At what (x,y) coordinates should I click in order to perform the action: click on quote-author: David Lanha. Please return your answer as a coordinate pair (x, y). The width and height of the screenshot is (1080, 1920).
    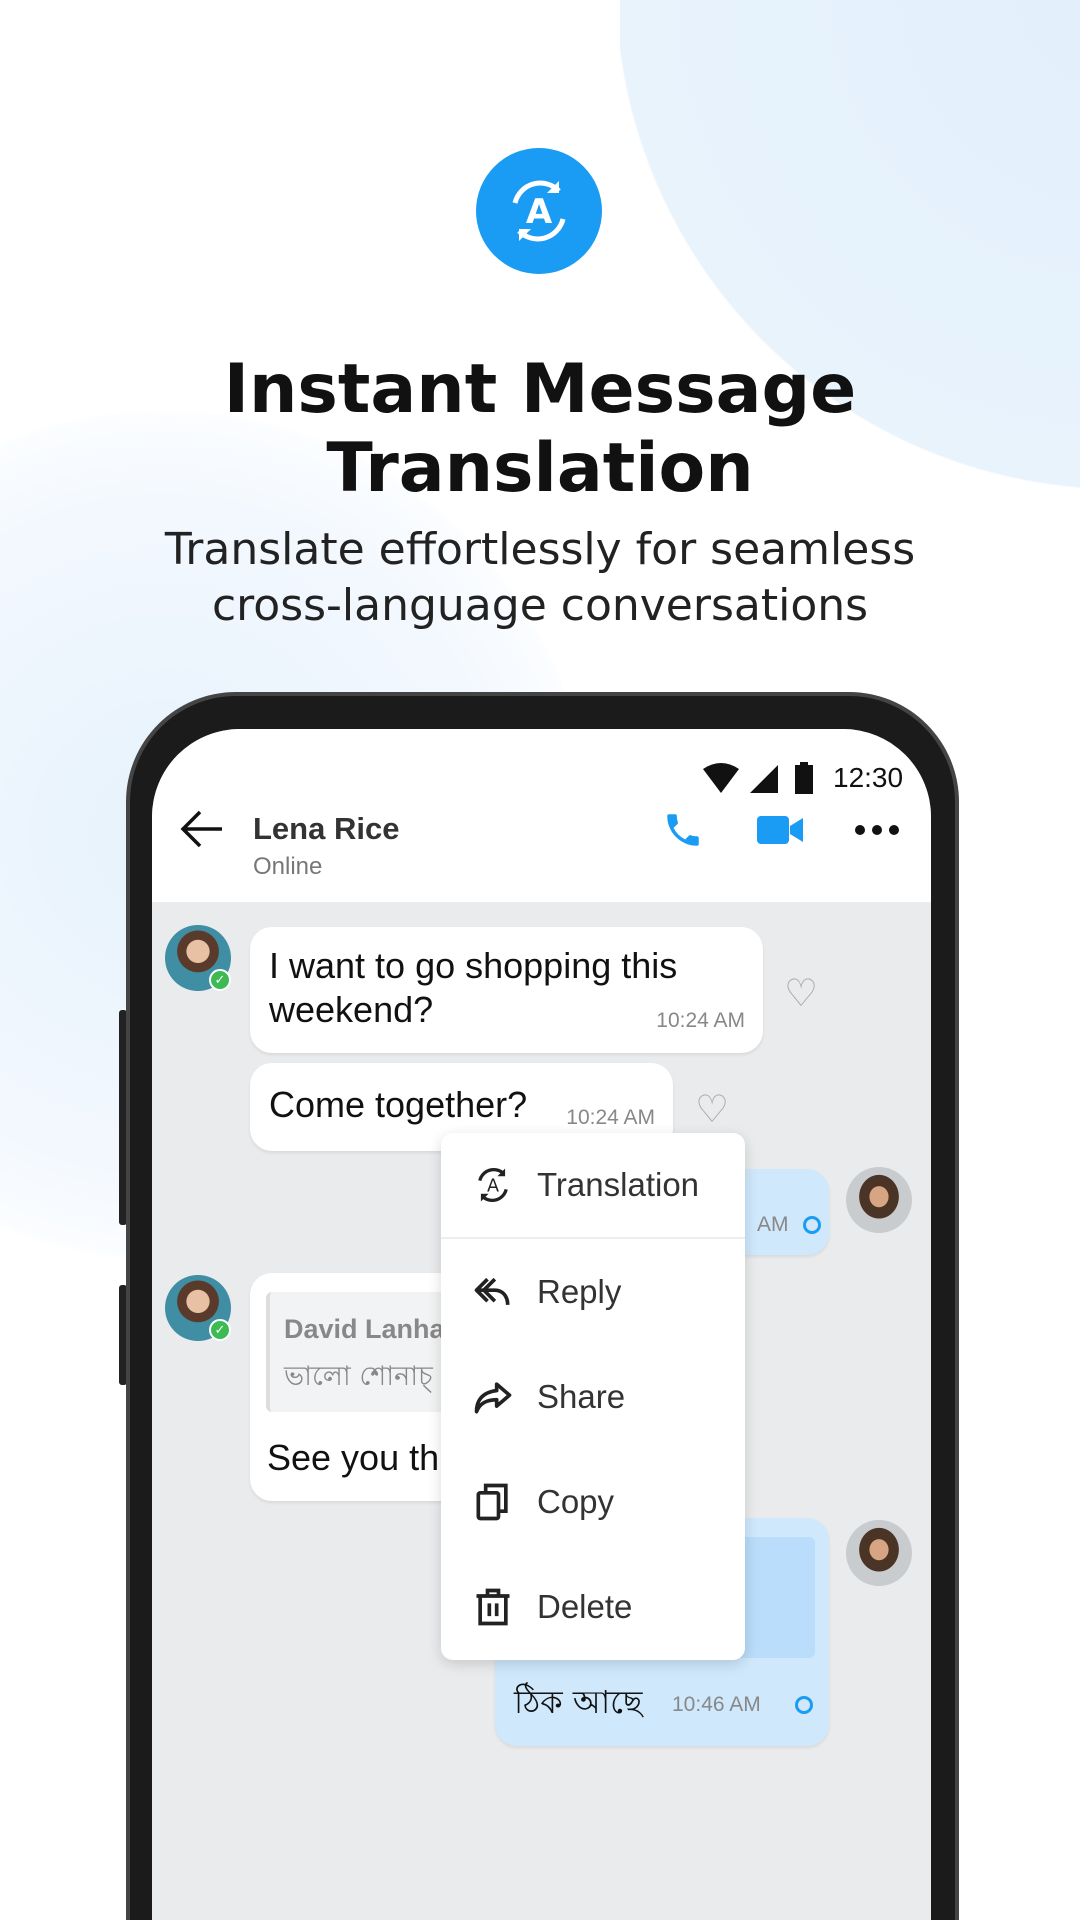
    Looking at the image, I should click on (364, 1329).